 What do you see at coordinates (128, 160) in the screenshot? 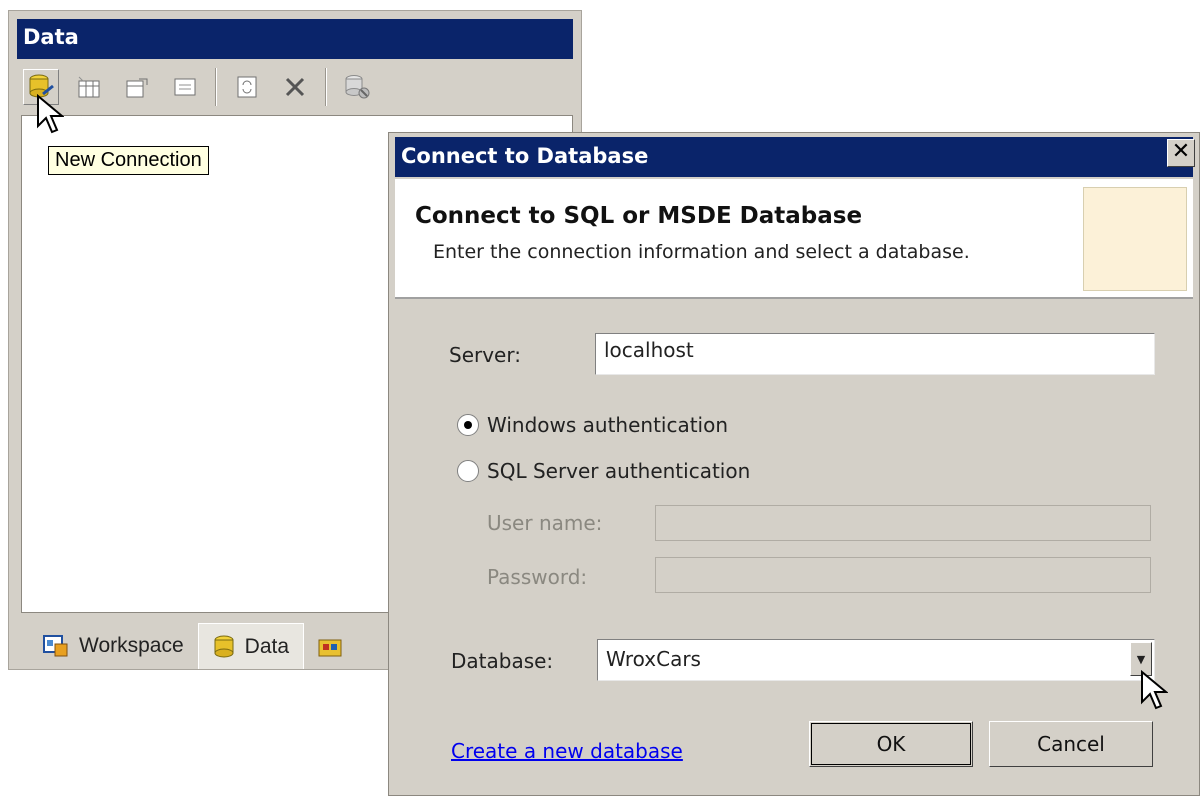
I see `new-connection-tooltip: New Connection` at bounding box center [128, 160].